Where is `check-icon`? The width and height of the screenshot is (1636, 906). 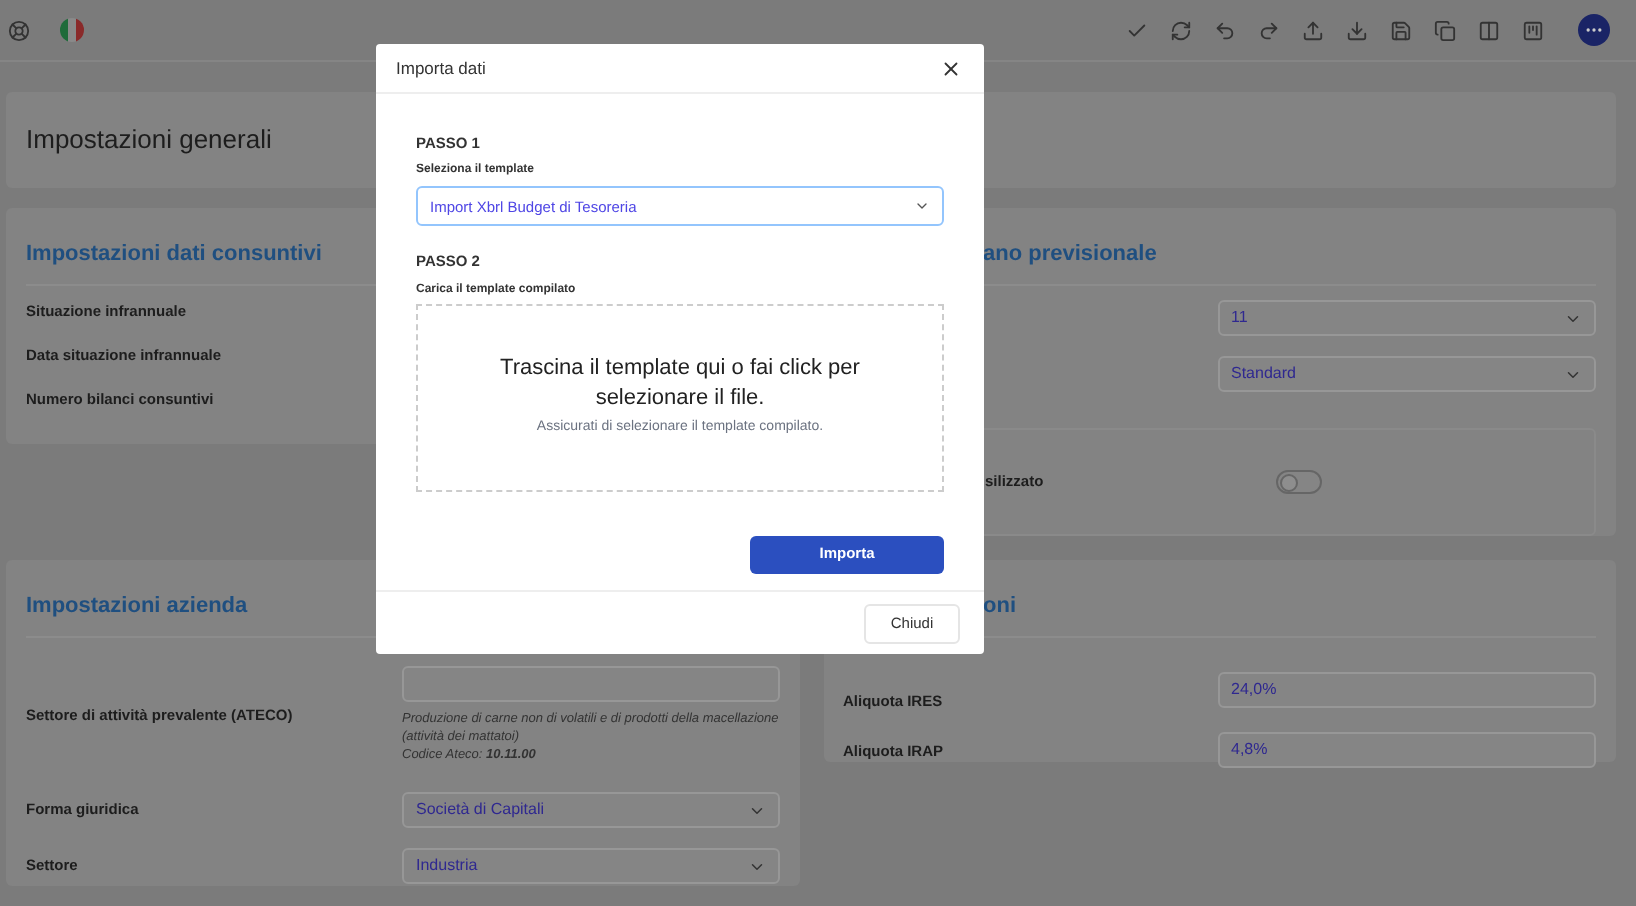 check-icon is located at coordinates (1137, 30).